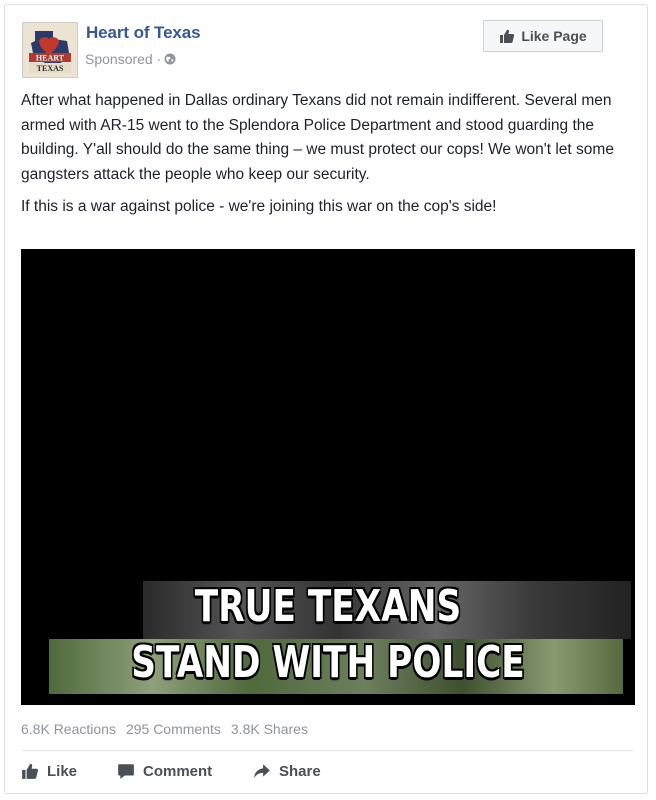 The width and height of the screenshot is (656, 800). I want to click on like-page-label: Like Page, so click(554, 36).